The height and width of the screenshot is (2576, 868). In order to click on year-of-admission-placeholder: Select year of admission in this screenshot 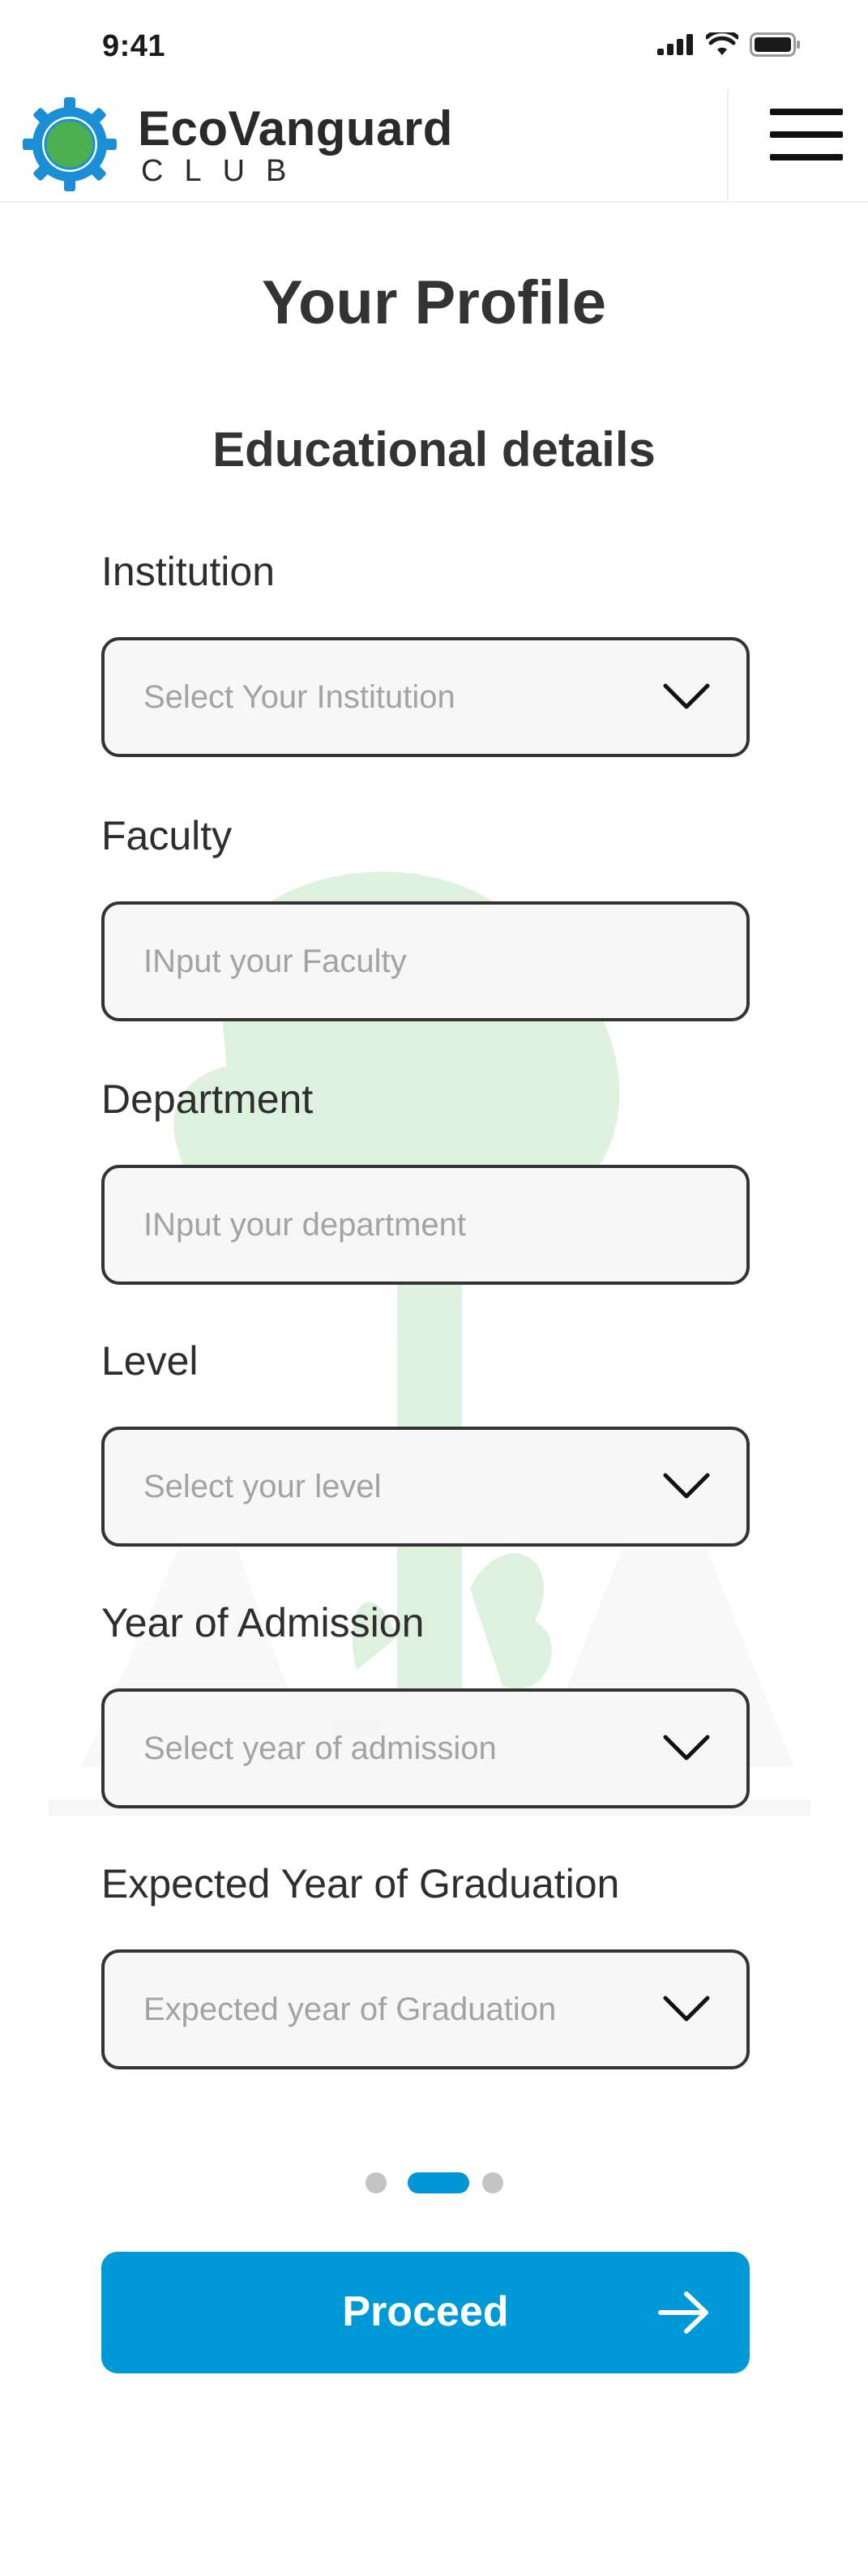, I will do `click(320, 1748)`.